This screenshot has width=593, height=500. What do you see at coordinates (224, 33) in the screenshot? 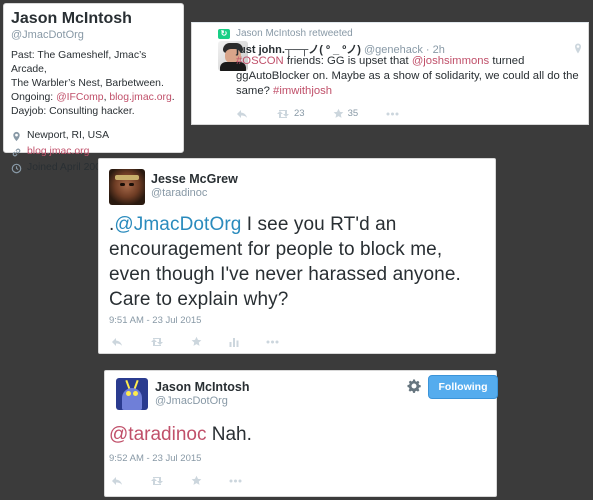
I see `retweet-icon: ↻` at bounding box center [224, 33].